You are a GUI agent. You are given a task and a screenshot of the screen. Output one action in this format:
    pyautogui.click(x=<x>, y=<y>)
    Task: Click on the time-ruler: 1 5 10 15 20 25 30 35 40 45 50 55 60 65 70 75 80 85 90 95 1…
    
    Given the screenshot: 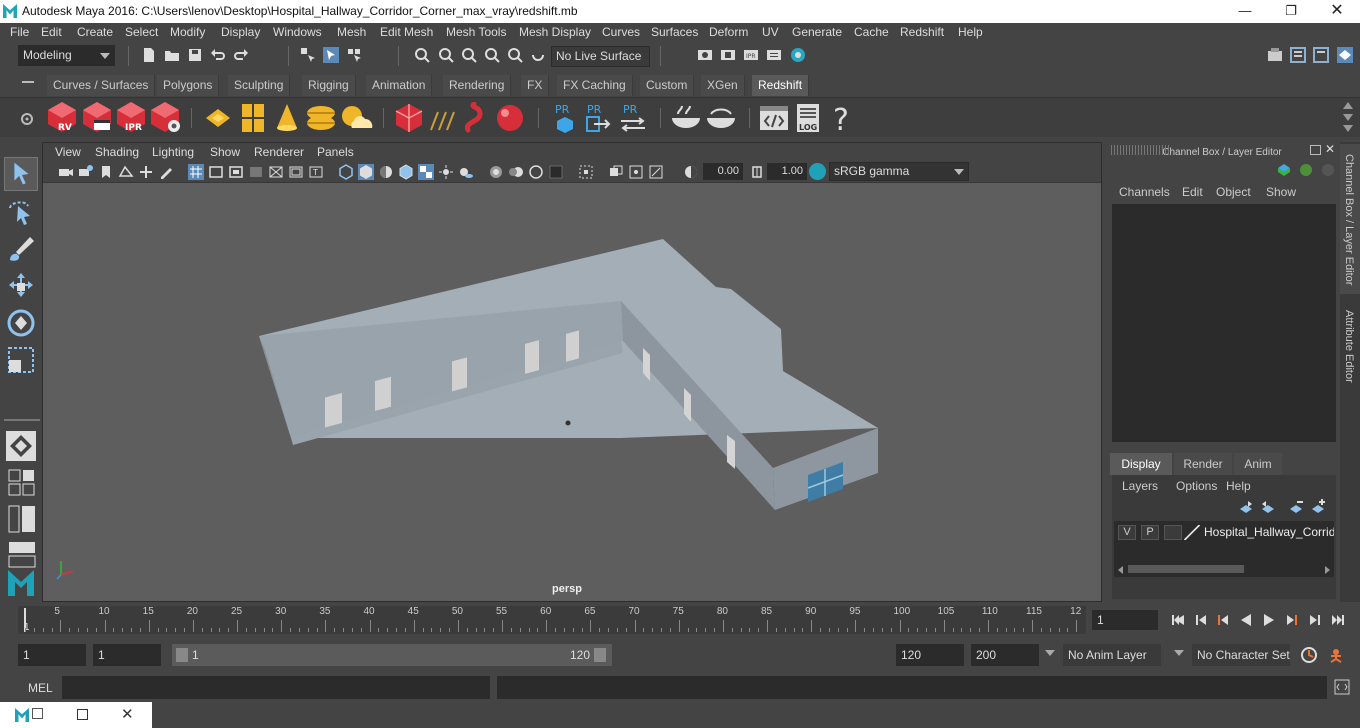 What is the action you would take?
    pyautogui.click(x=552, y=620)
    